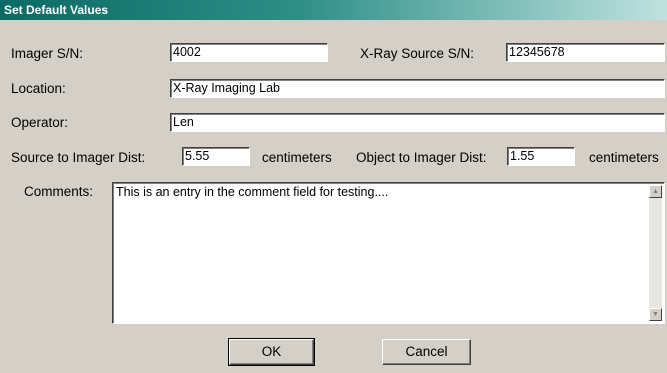 This screenshot has height=373, width=667. What do you see at coordinates (585, 52) in the screenshot?
I see `xray-source-sn-field: 12345678` at bounding box center [585, 52].